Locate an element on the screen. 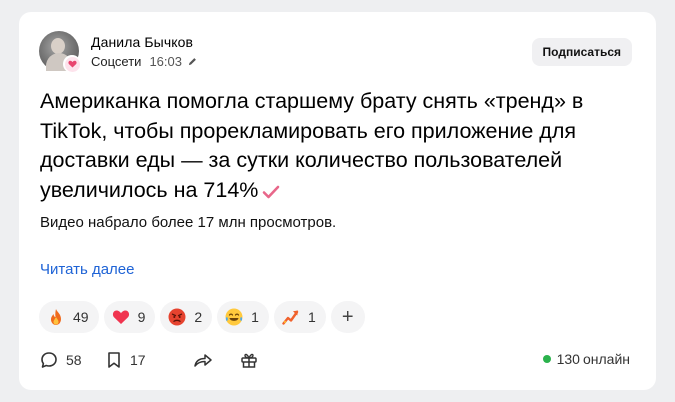  avatar is located at coordinates (60, 52).